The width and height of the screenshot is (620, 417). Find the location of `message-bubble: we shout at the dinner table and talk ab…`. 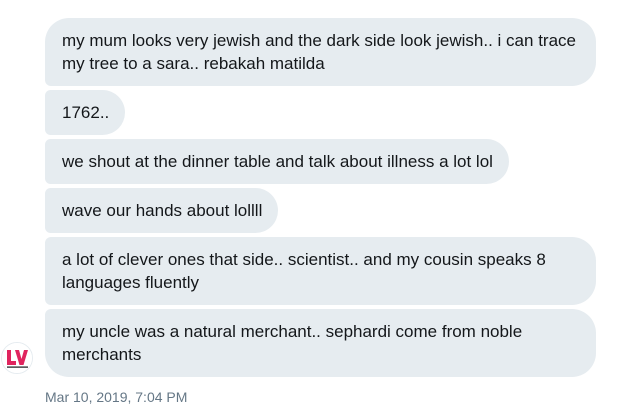

message-bubble: we shout at the dinner table and talk ab… is located at coordinates (277, 161).